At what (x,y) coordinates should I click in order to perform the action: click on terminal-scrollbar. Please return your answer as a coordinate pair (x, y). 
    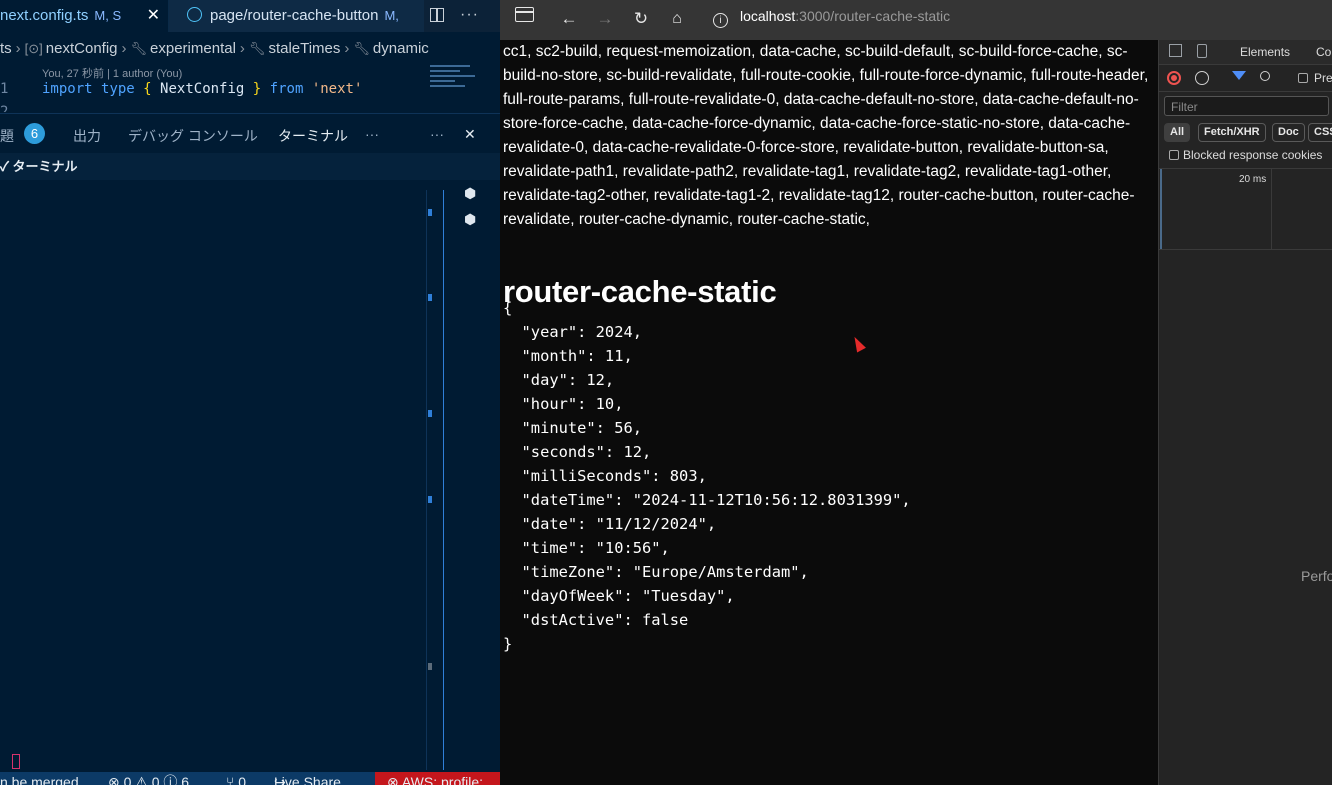
    Looking at the image, I should click on (443, 480).